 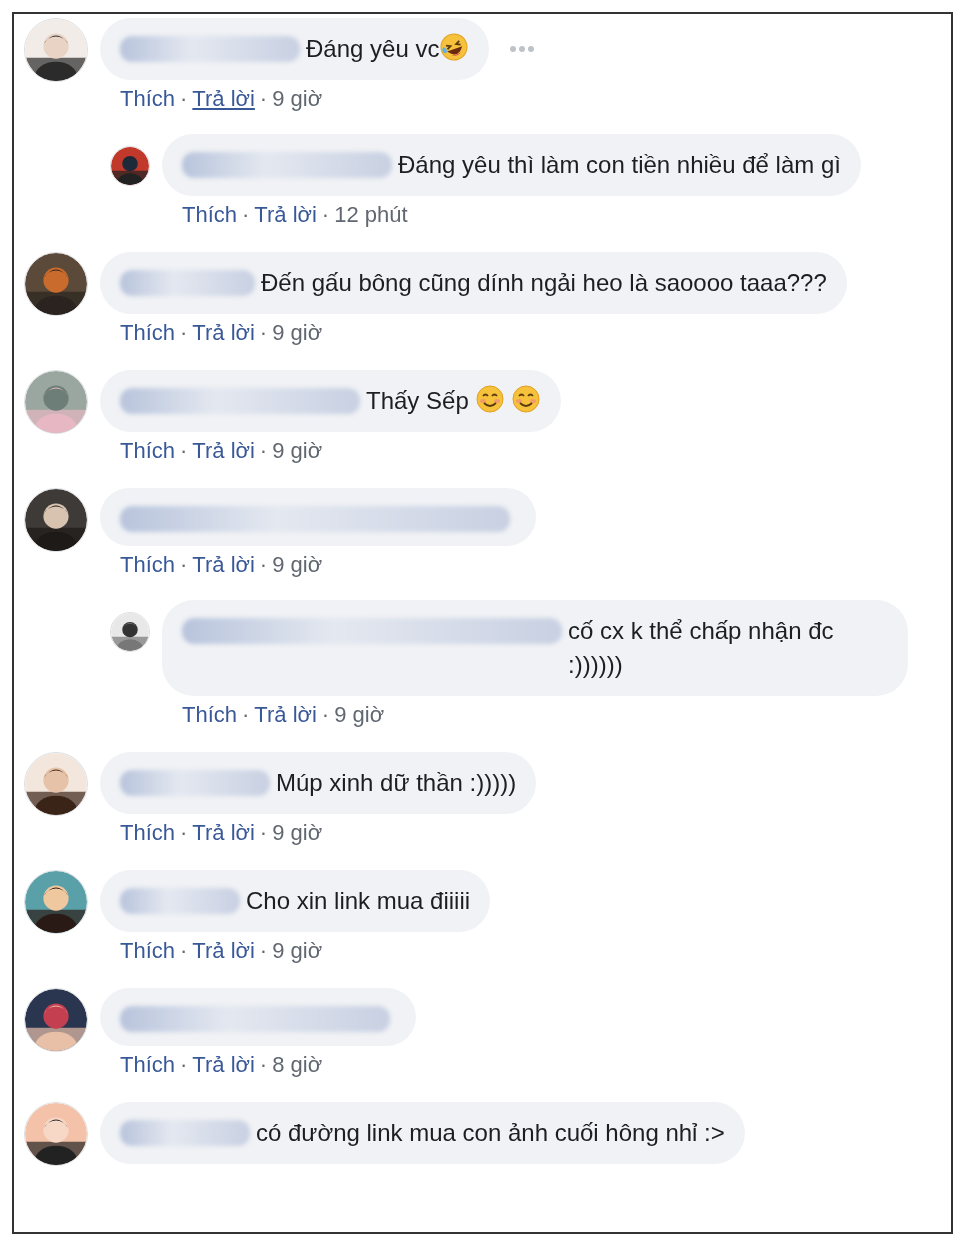 I want to click on comment-text: Đến gấu bông cũng dính ngải heo là saoooo taaa???, so click(x=544, y=283).